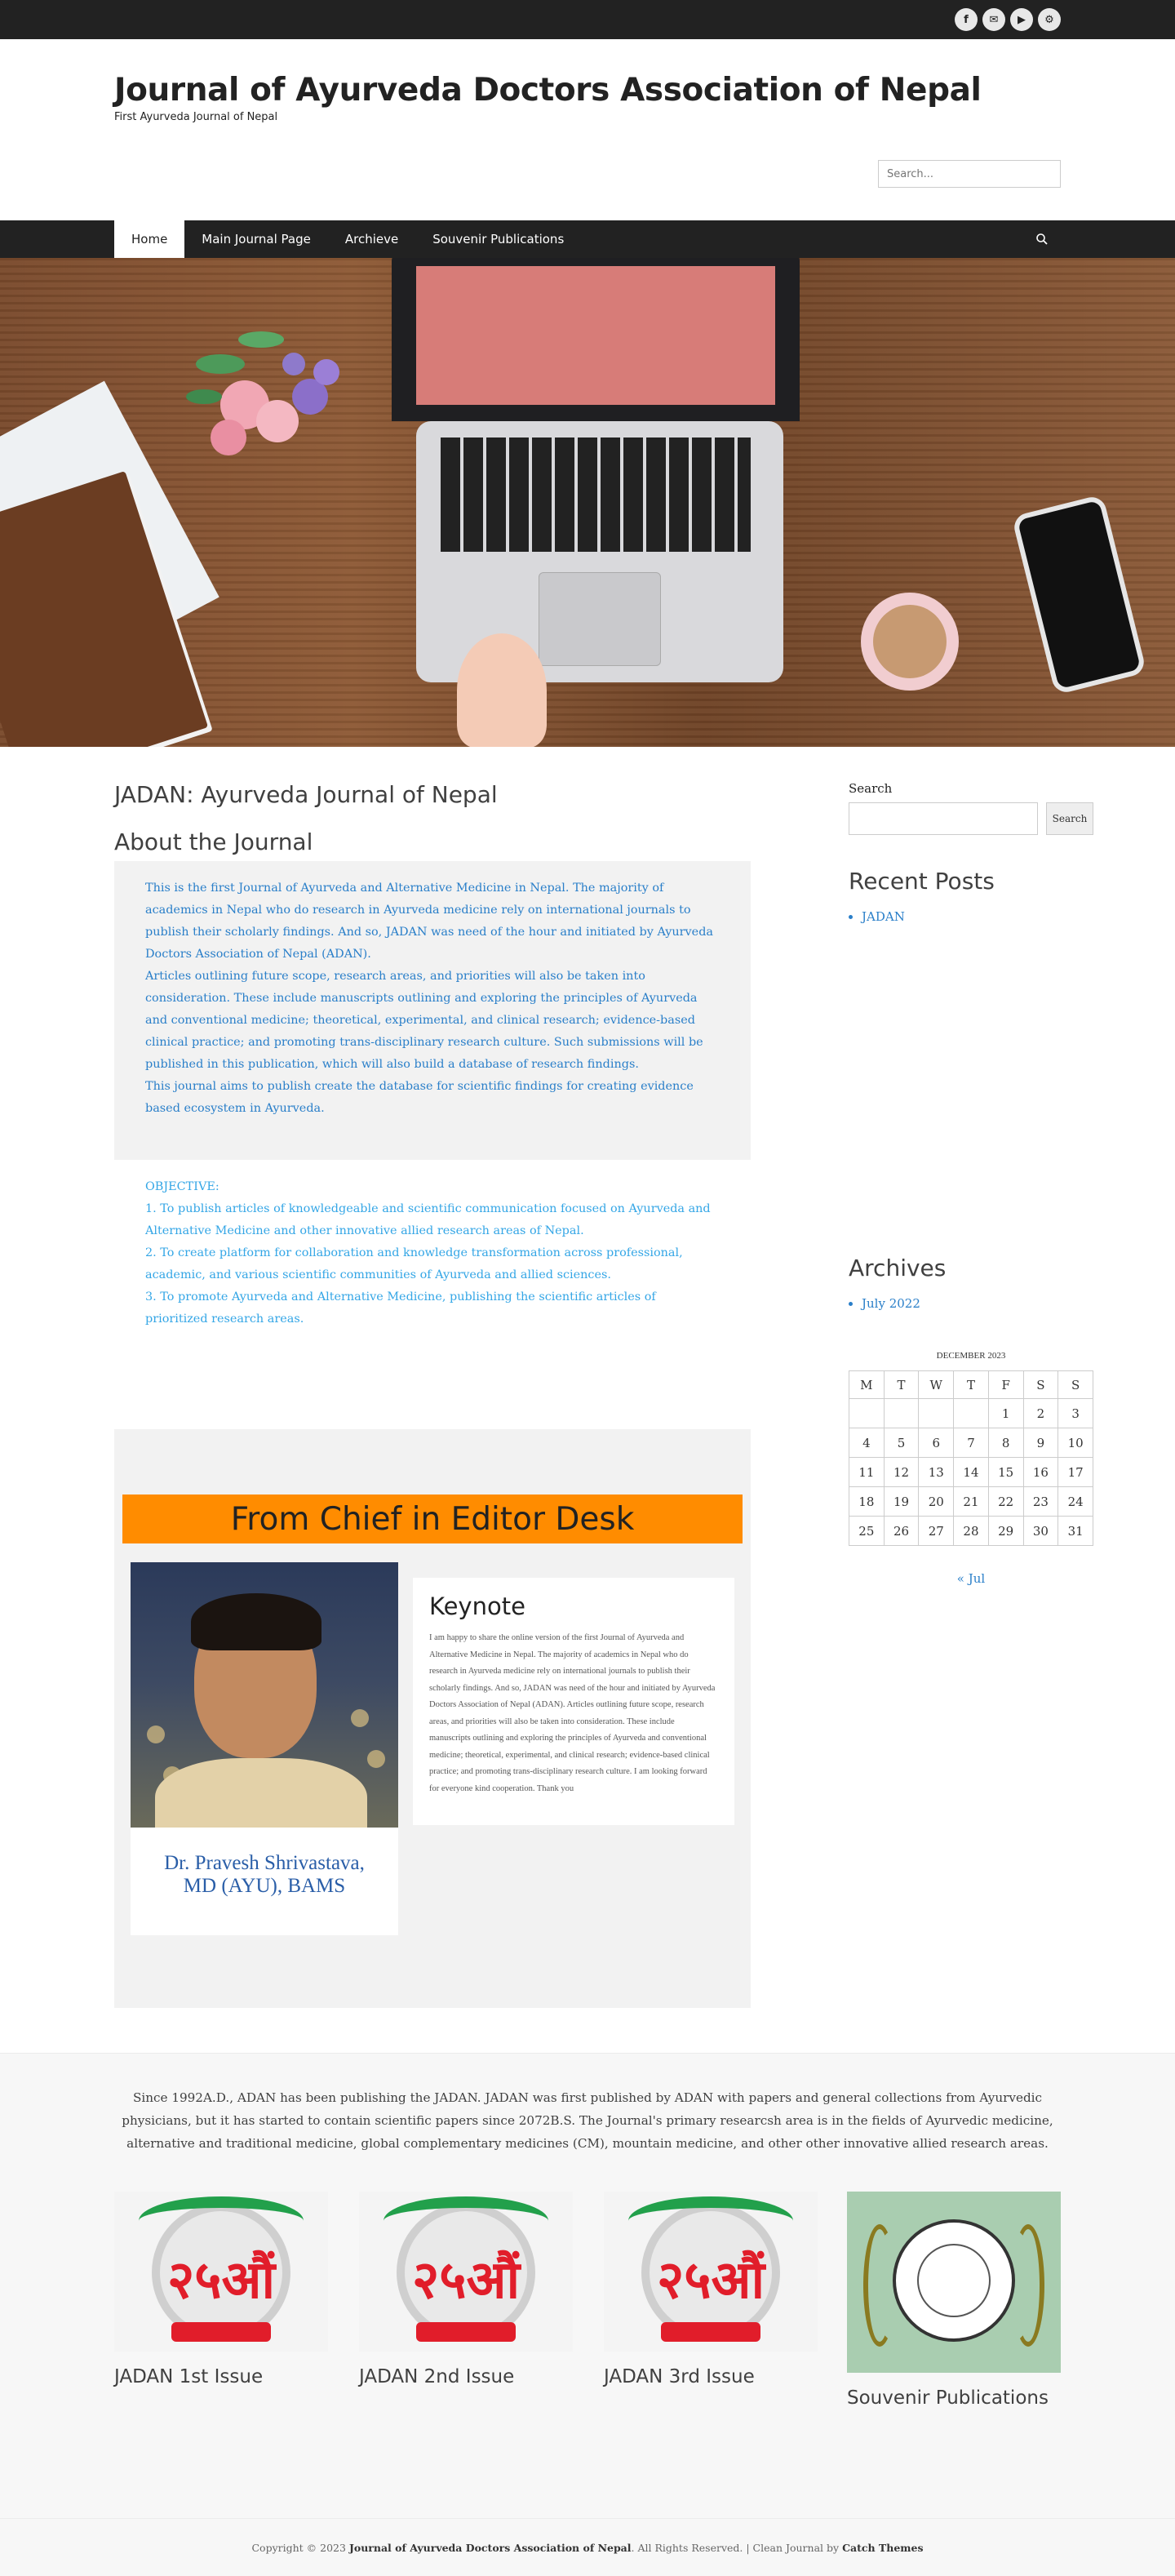 The width and height of the screenshot is (1175, 2576). I want to click on calendar-day: 22, so click(1005, 1501).